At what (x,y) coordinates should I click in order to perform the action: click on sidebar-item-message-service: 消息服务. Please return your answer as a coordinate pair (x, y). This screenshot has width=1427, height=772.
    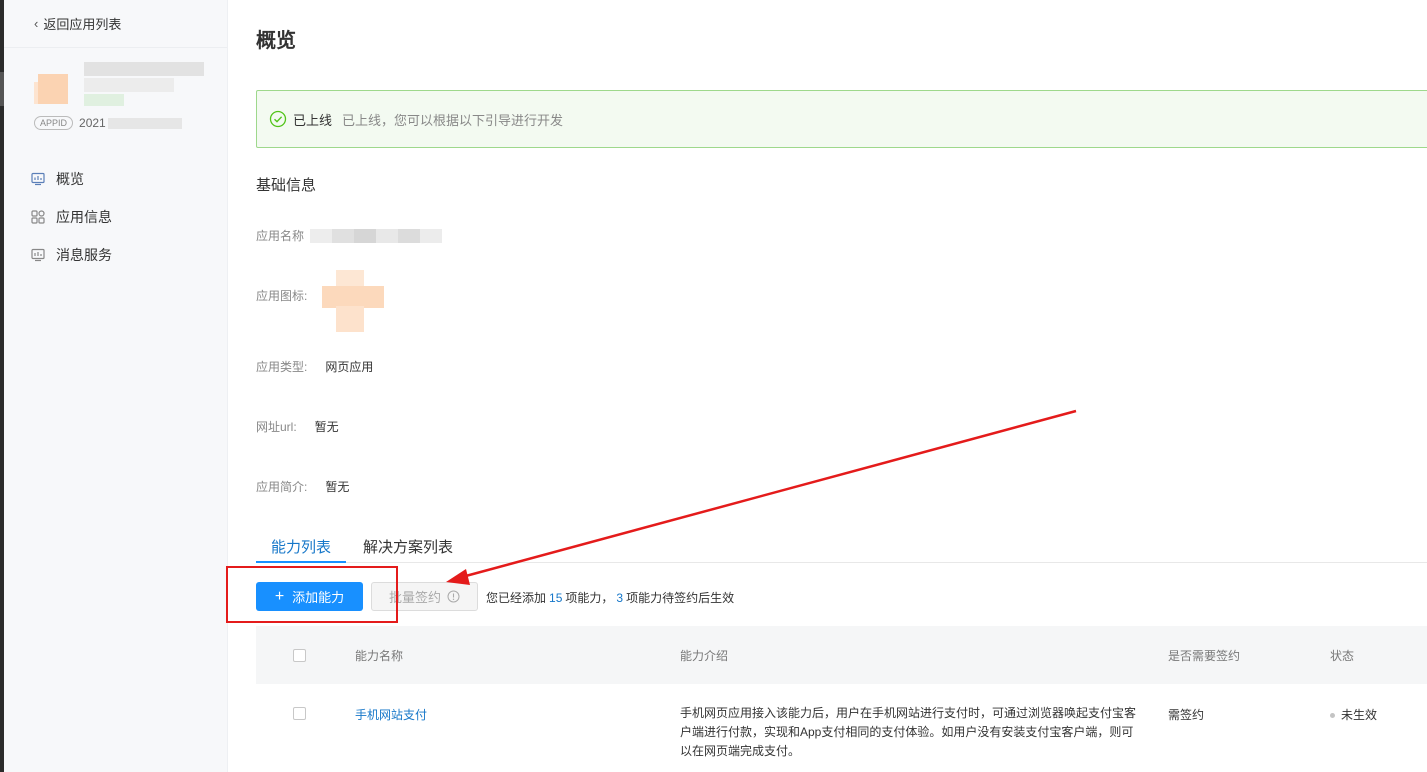
    Looking at the image, I should click on (125, 255).